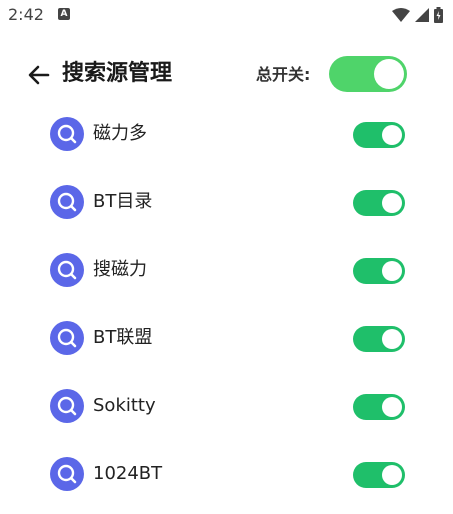  I want to click on source-label: BT目录, so click(123, 201).